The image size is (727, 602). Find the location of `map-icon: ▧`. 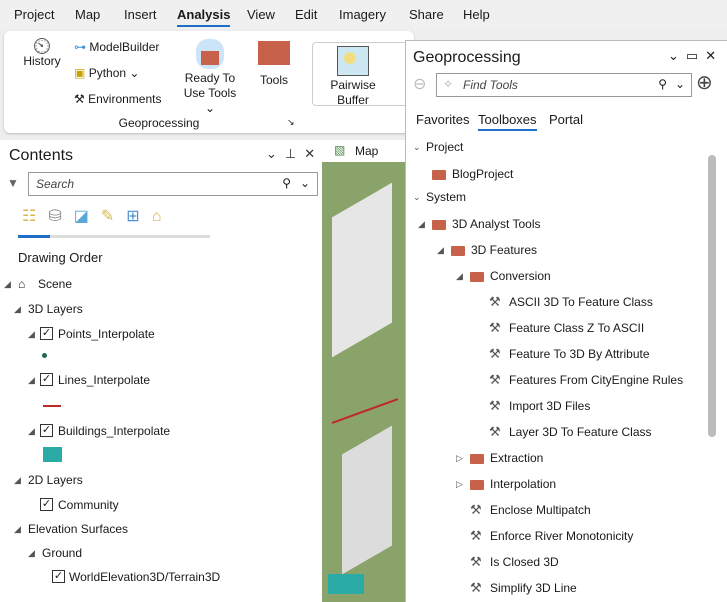

map-icon: ▧ is located at coordinates (340, 150).